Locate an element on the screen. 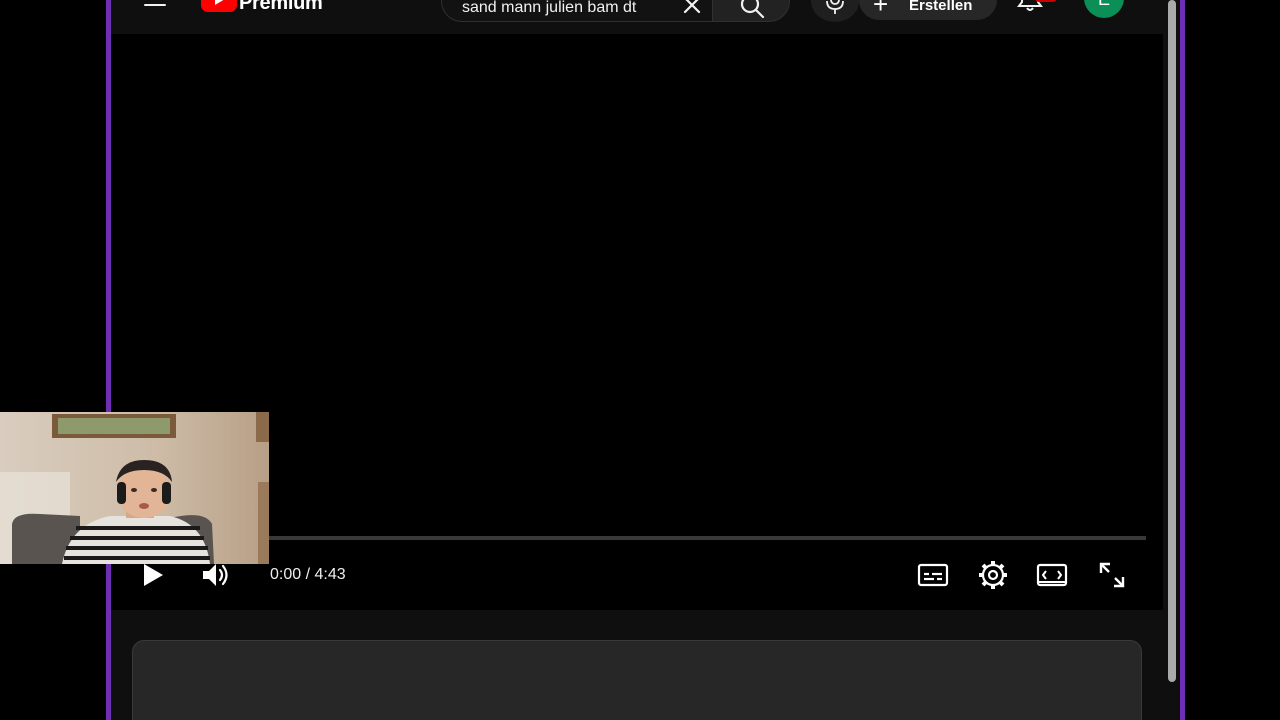 This screenshot has width=1280, height=720. subtitles-icon is located at coordinates (933, 575).